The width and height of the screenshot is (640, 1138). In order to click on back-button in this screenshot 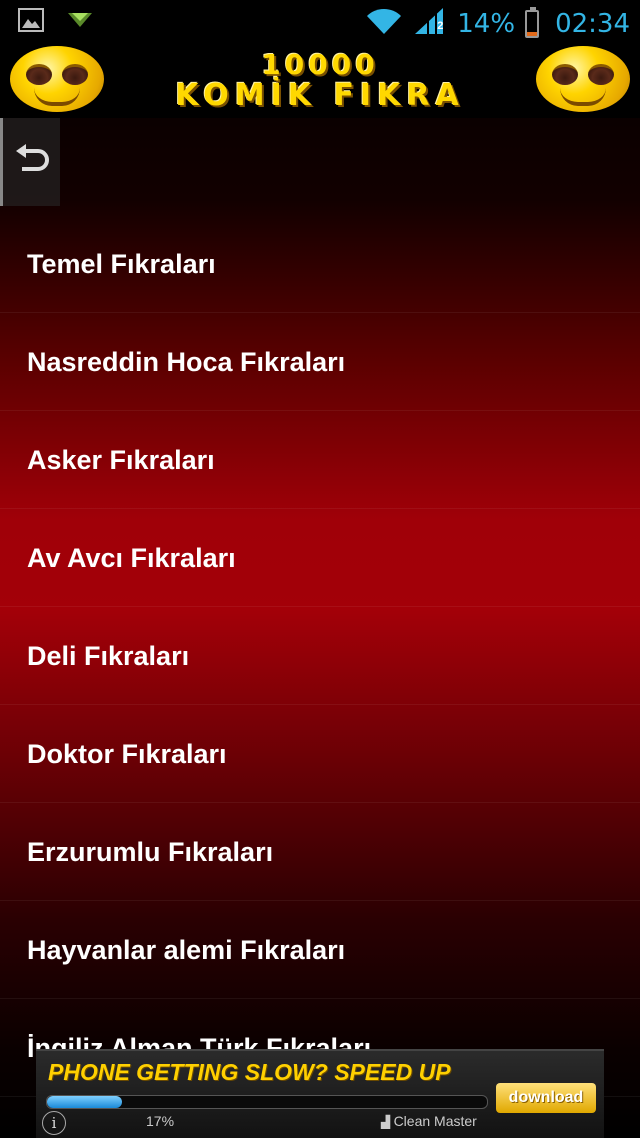, I will do `click(30, 162)`.